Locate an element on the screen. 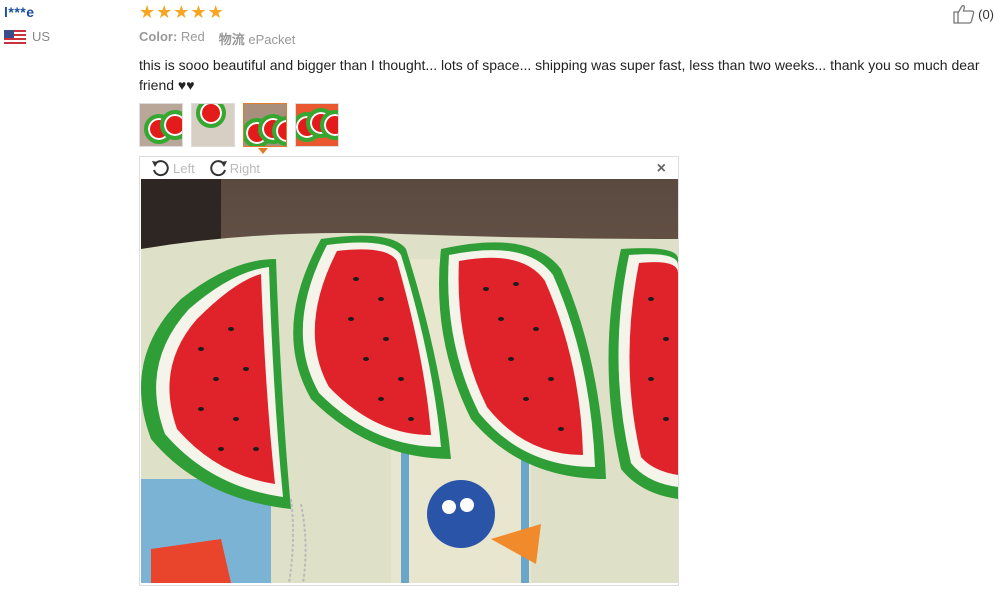 This screenshot has width=1000, height=597. active-thumbnail-indicator is located at coordinates (263, 151).